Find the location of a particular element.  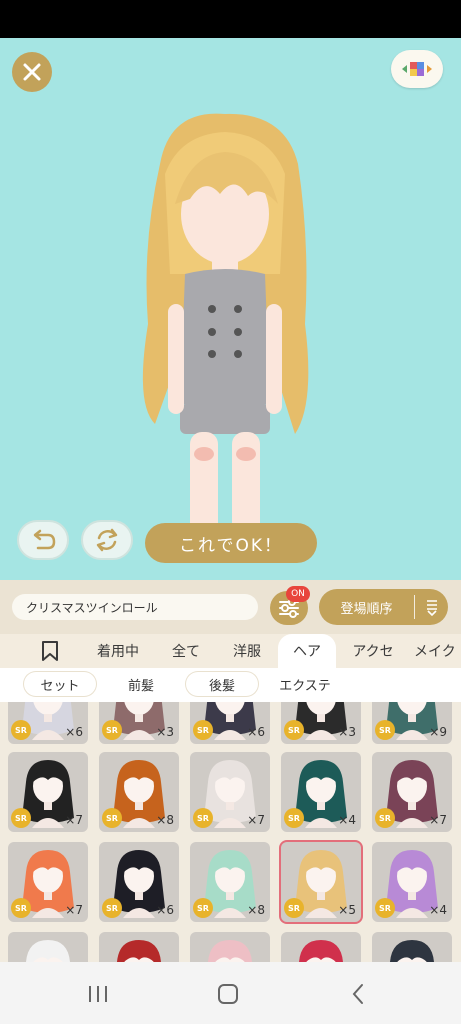

category-tabs: 着用中 全て 洋服 ヘア アクセ メイク is located at coordinates (230, 651).